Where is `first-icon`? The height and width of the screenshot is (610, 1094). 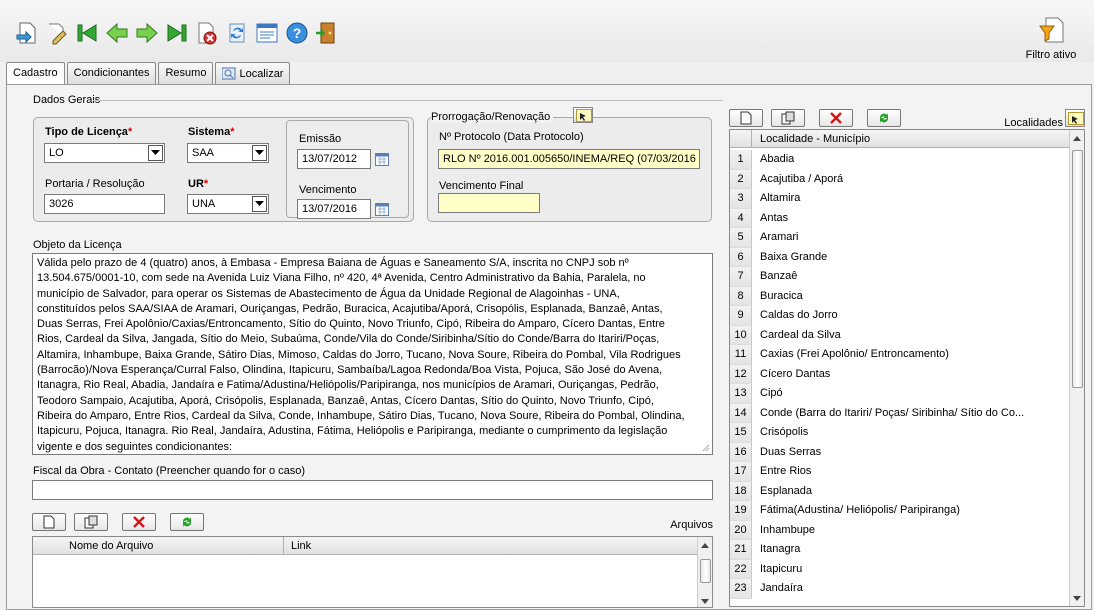 first-icon is located at coordinates (87, 33).